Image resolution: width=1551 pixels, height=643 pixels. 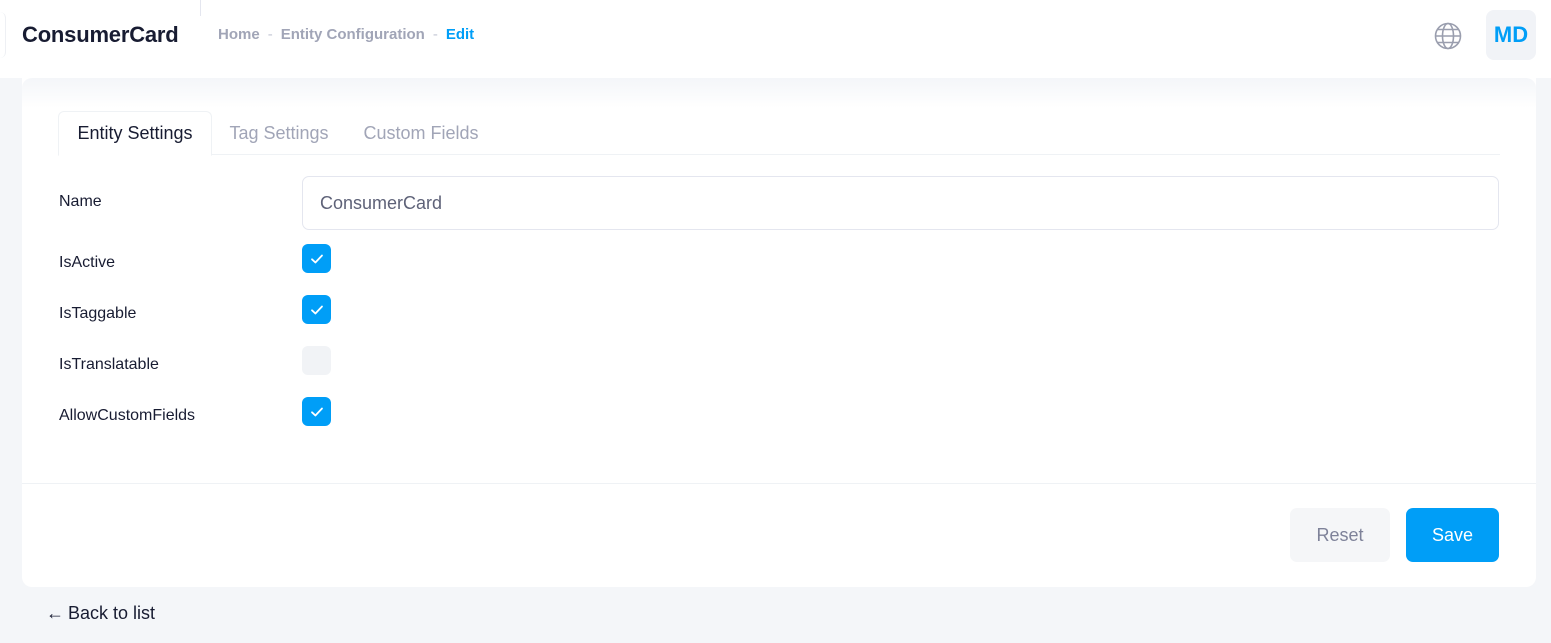 What do you see at coordinates (98, 313) in the screenshot?
I see `istaggable-label: IsTaggable` at bounding box center [98, 313].